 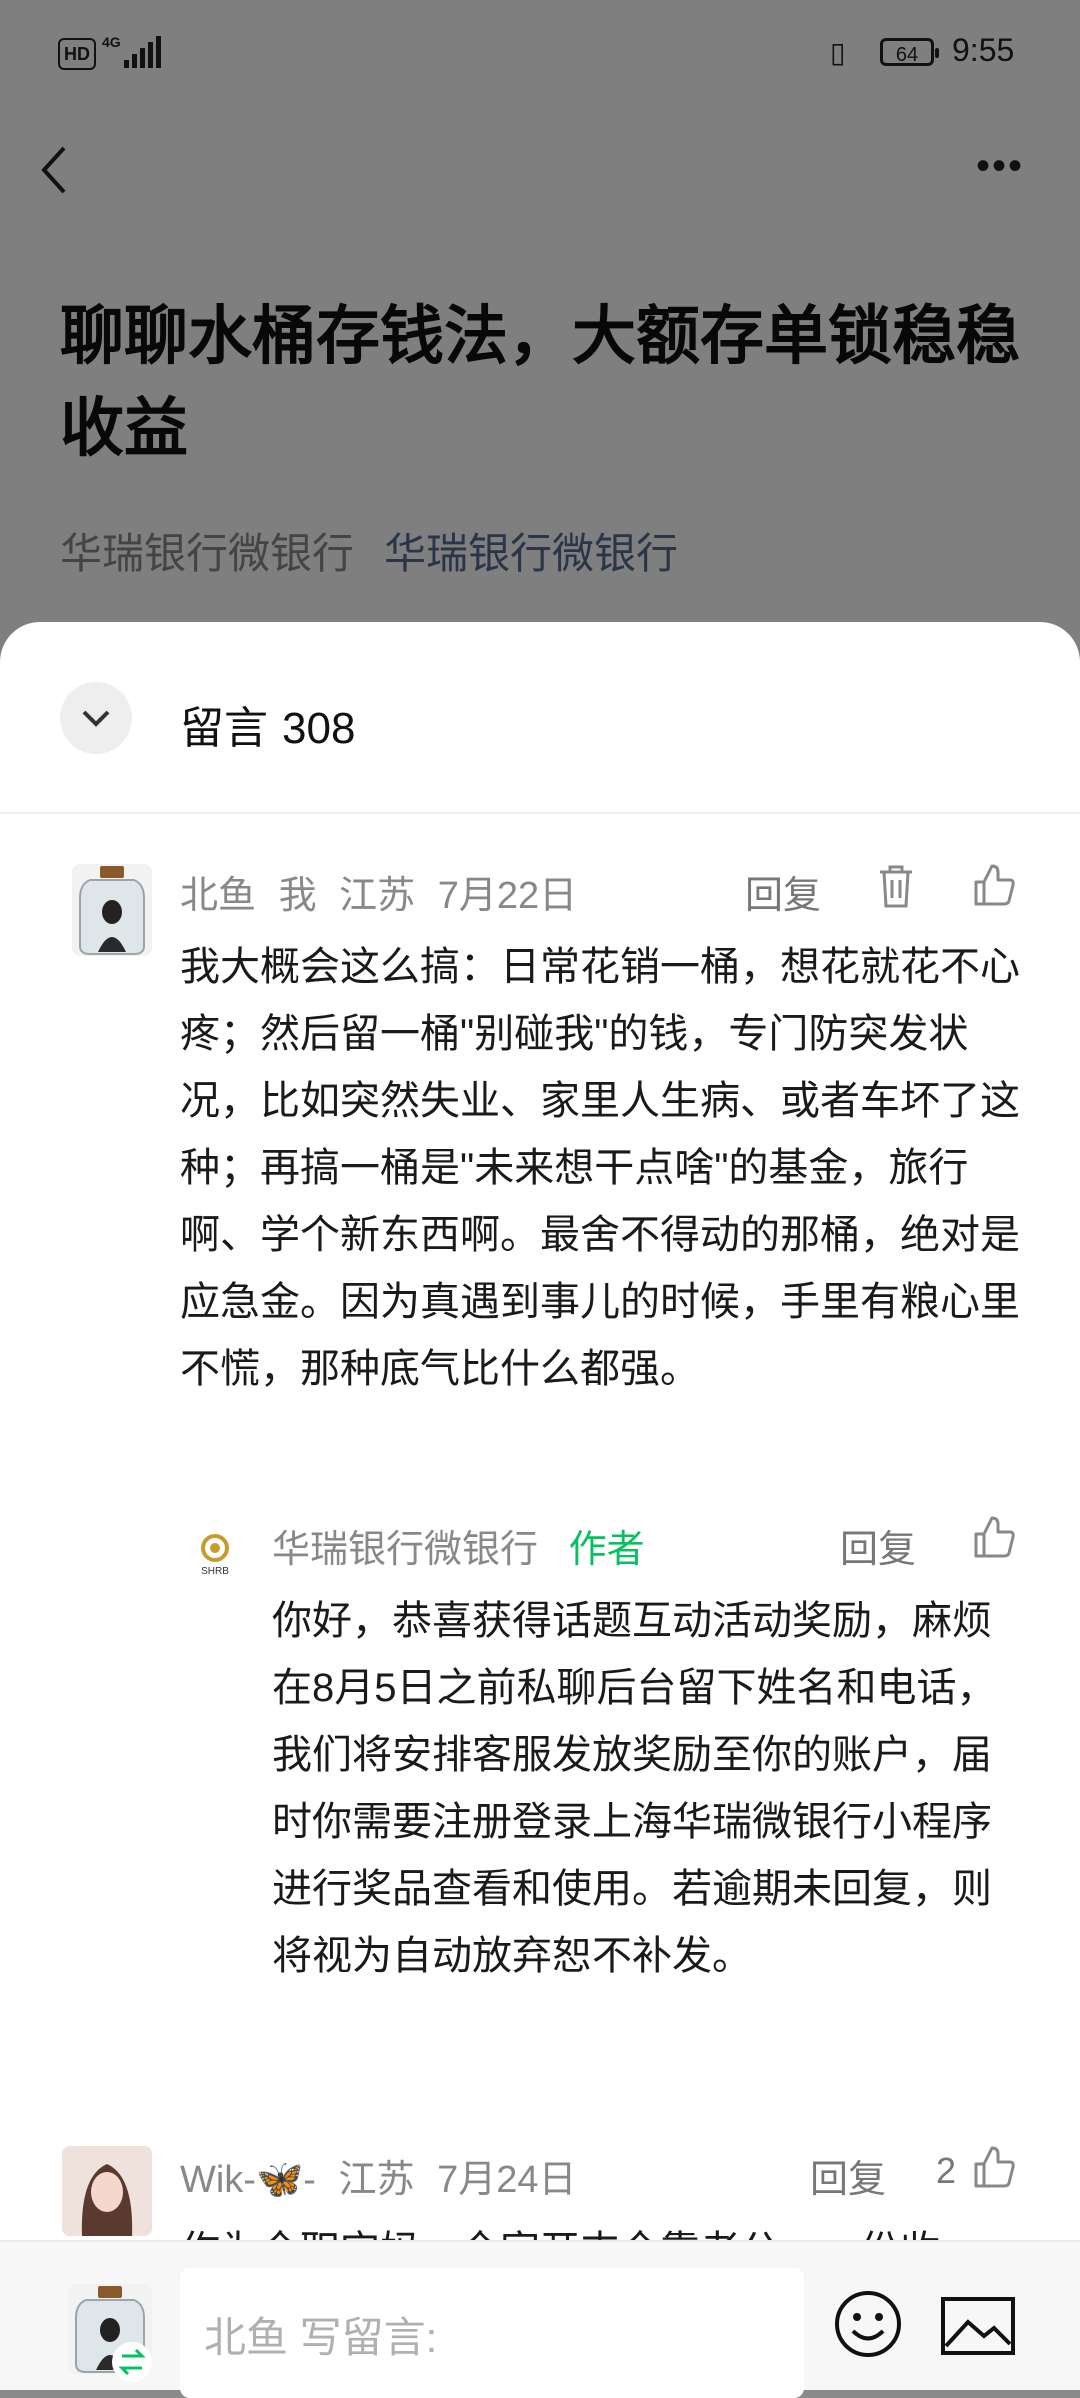 I want to click on like-count: 2, so click(x=946, y=2170).